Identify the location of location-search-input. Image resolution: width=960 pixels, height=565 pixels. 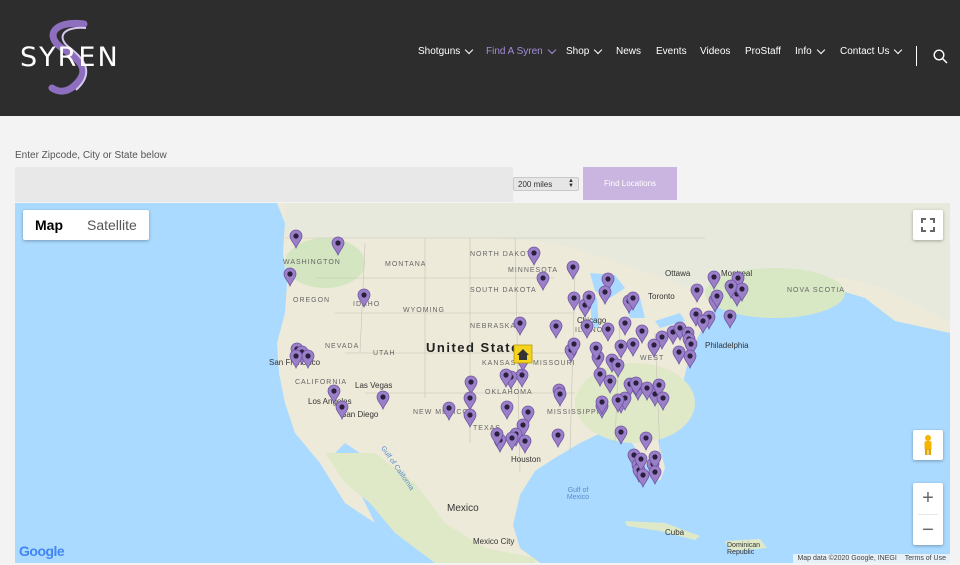
(264, 184).